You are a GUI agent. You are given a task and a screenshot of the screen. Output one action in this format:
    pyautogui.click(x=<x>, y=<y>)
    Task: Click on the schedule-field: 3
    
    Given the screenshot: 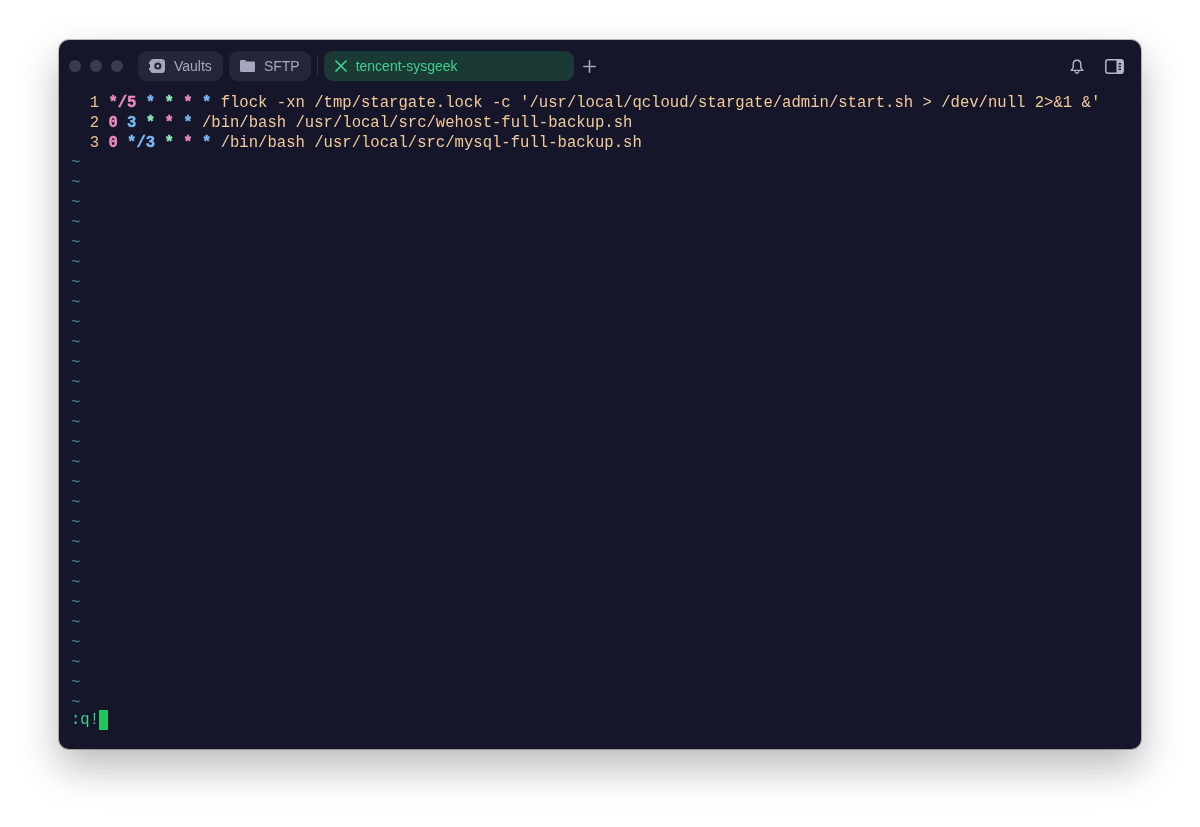 What is the action you would take?
    pyautogui.click(x=132, y=123)
    